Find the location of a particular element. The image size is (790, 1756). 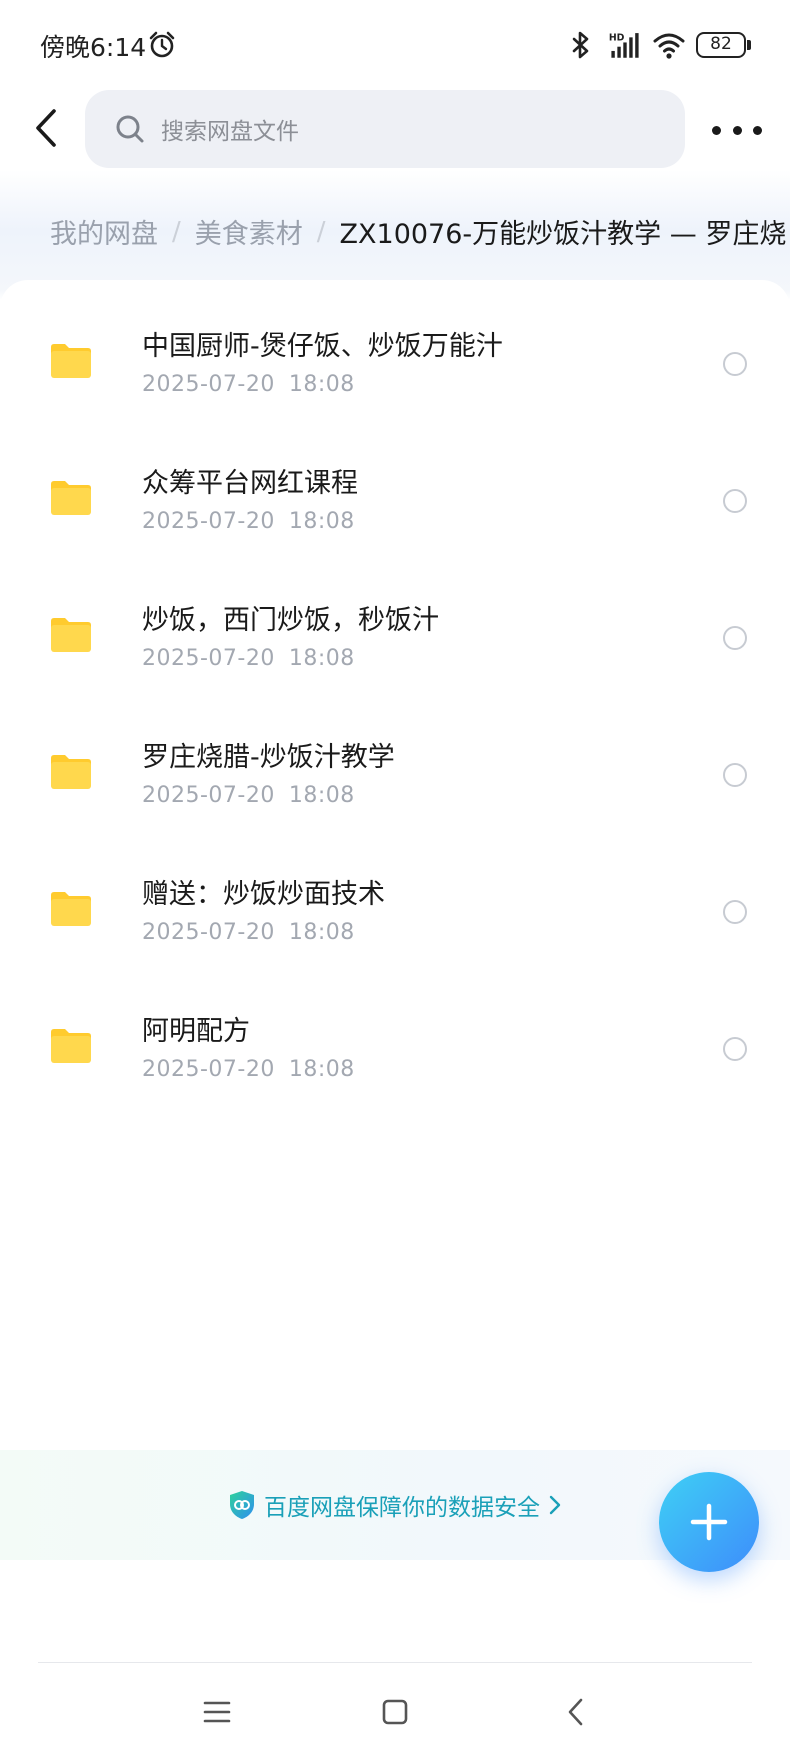

breadcrumb-item-my-disk: 我的网盘 is located at coordinates (104, 231).